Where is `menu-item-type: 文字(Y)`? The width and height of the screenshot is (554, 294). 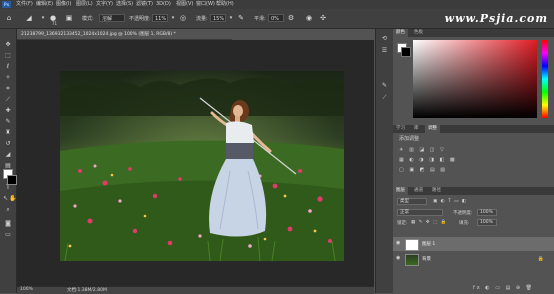
menu-item-type: 文字(Y) is located at coordinates (104, 4).